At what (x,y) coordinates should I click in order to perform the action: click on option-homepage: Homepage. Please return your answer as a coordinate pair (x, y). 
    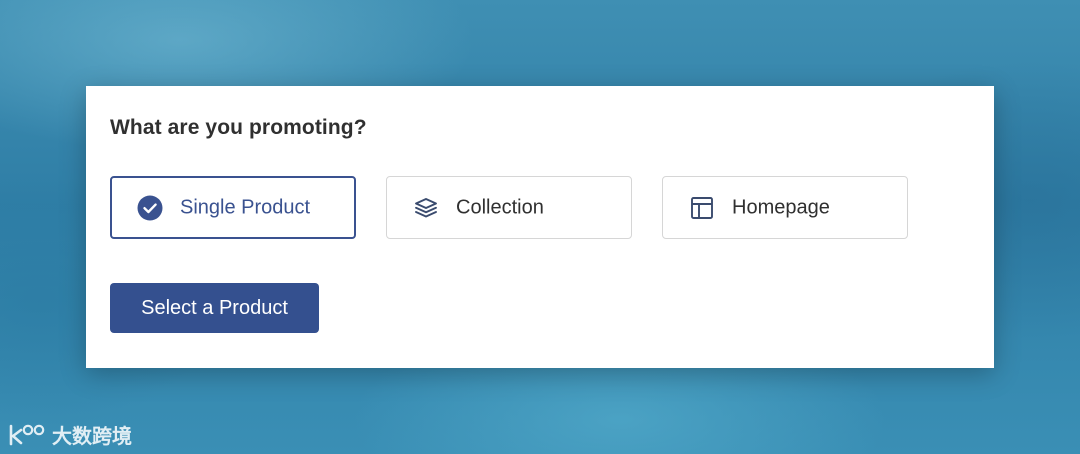
    Looking at the image, I should click on (785, 207).